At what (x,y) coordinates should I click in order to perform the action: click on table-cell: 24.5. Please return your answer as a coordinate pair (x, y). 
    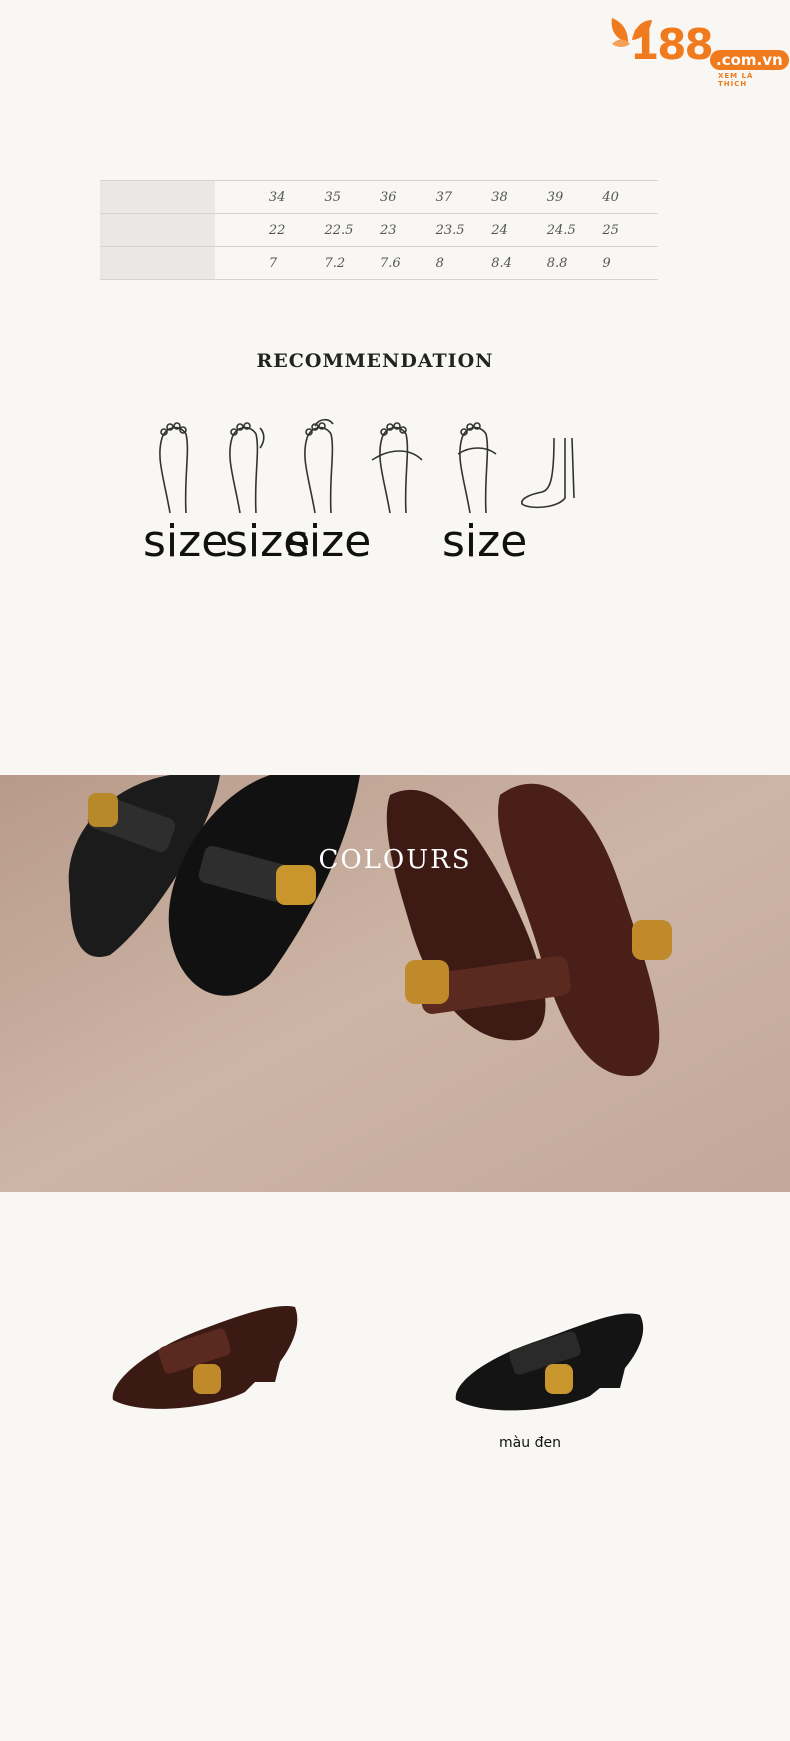
    Looking at the image, I should click on (574, 230).